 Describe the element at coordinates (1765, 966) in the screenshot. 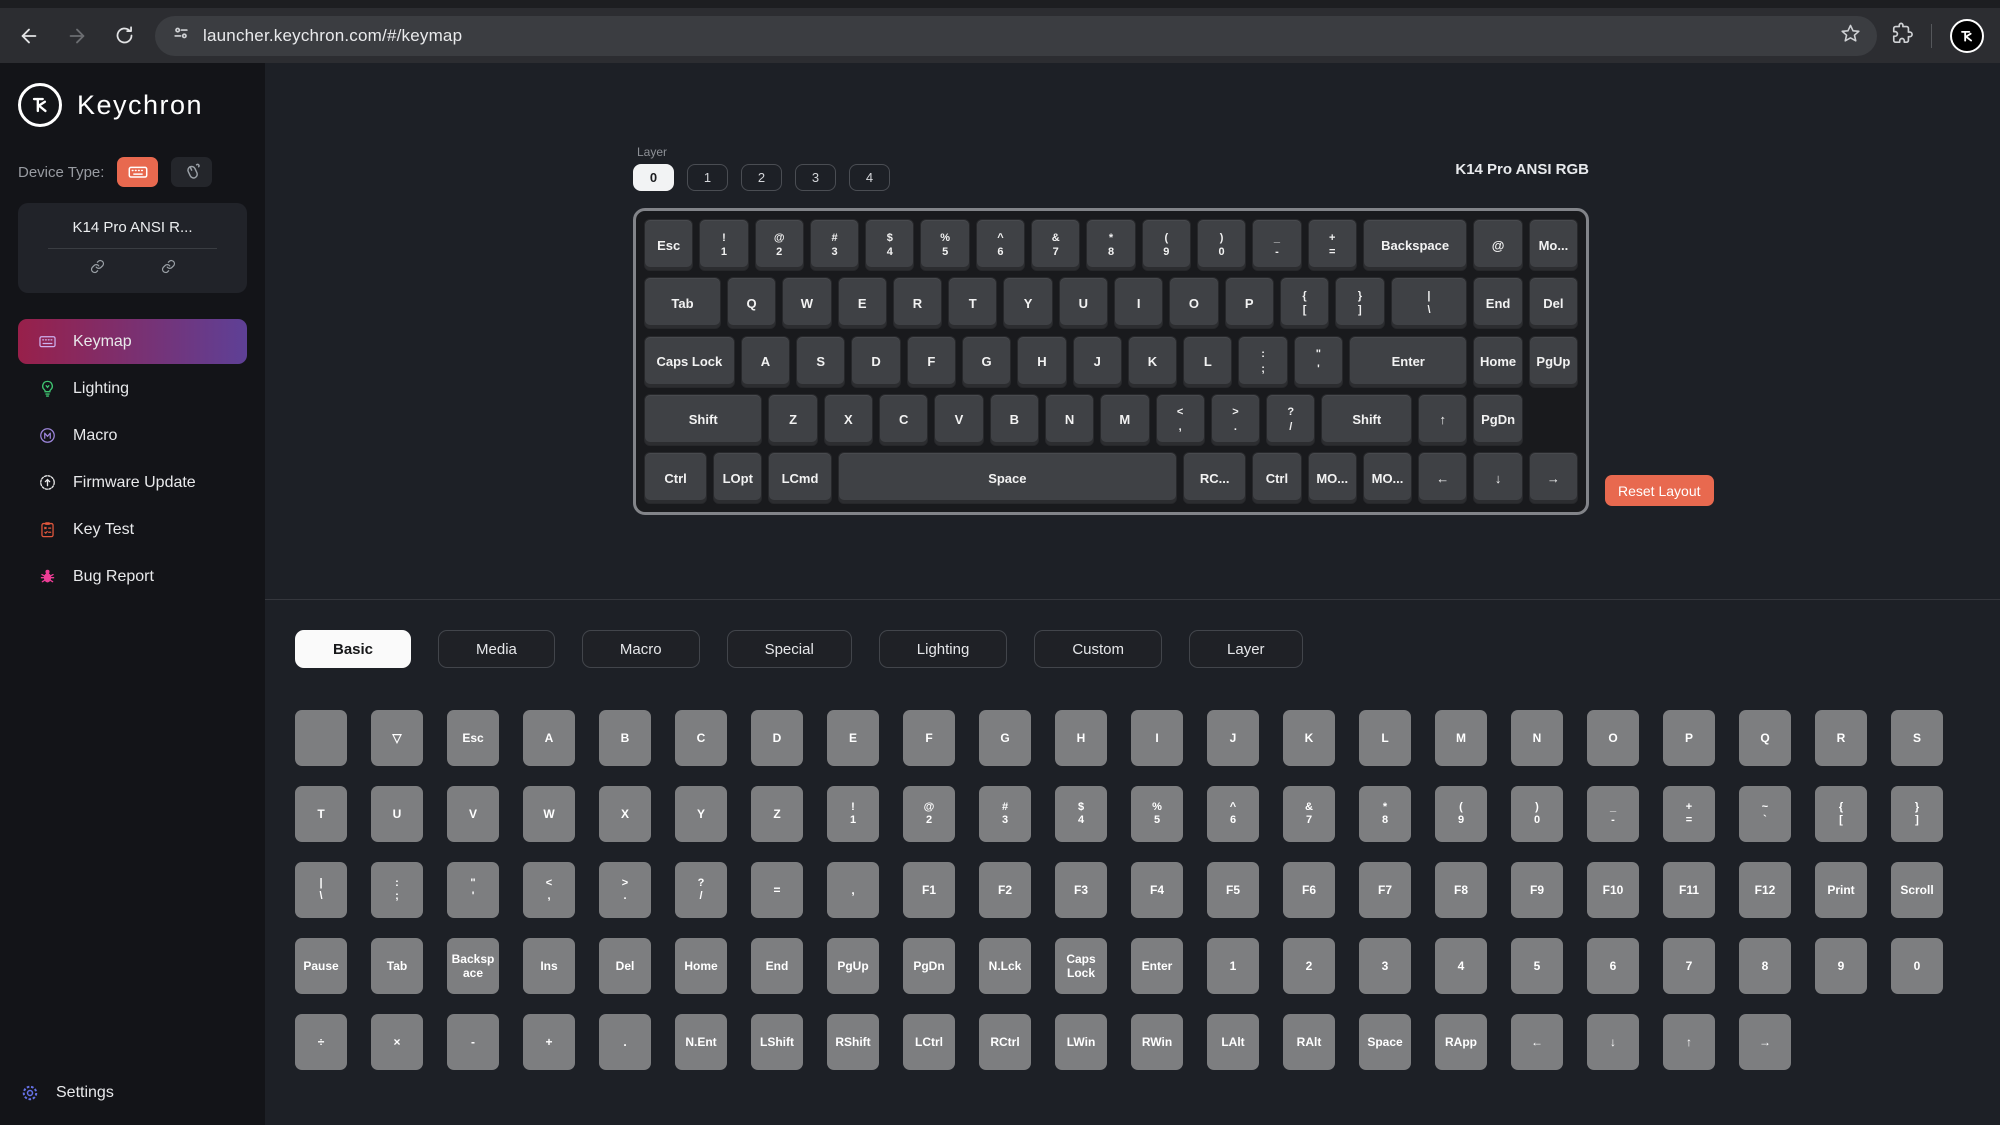

I see `key-8: 8` at that location.